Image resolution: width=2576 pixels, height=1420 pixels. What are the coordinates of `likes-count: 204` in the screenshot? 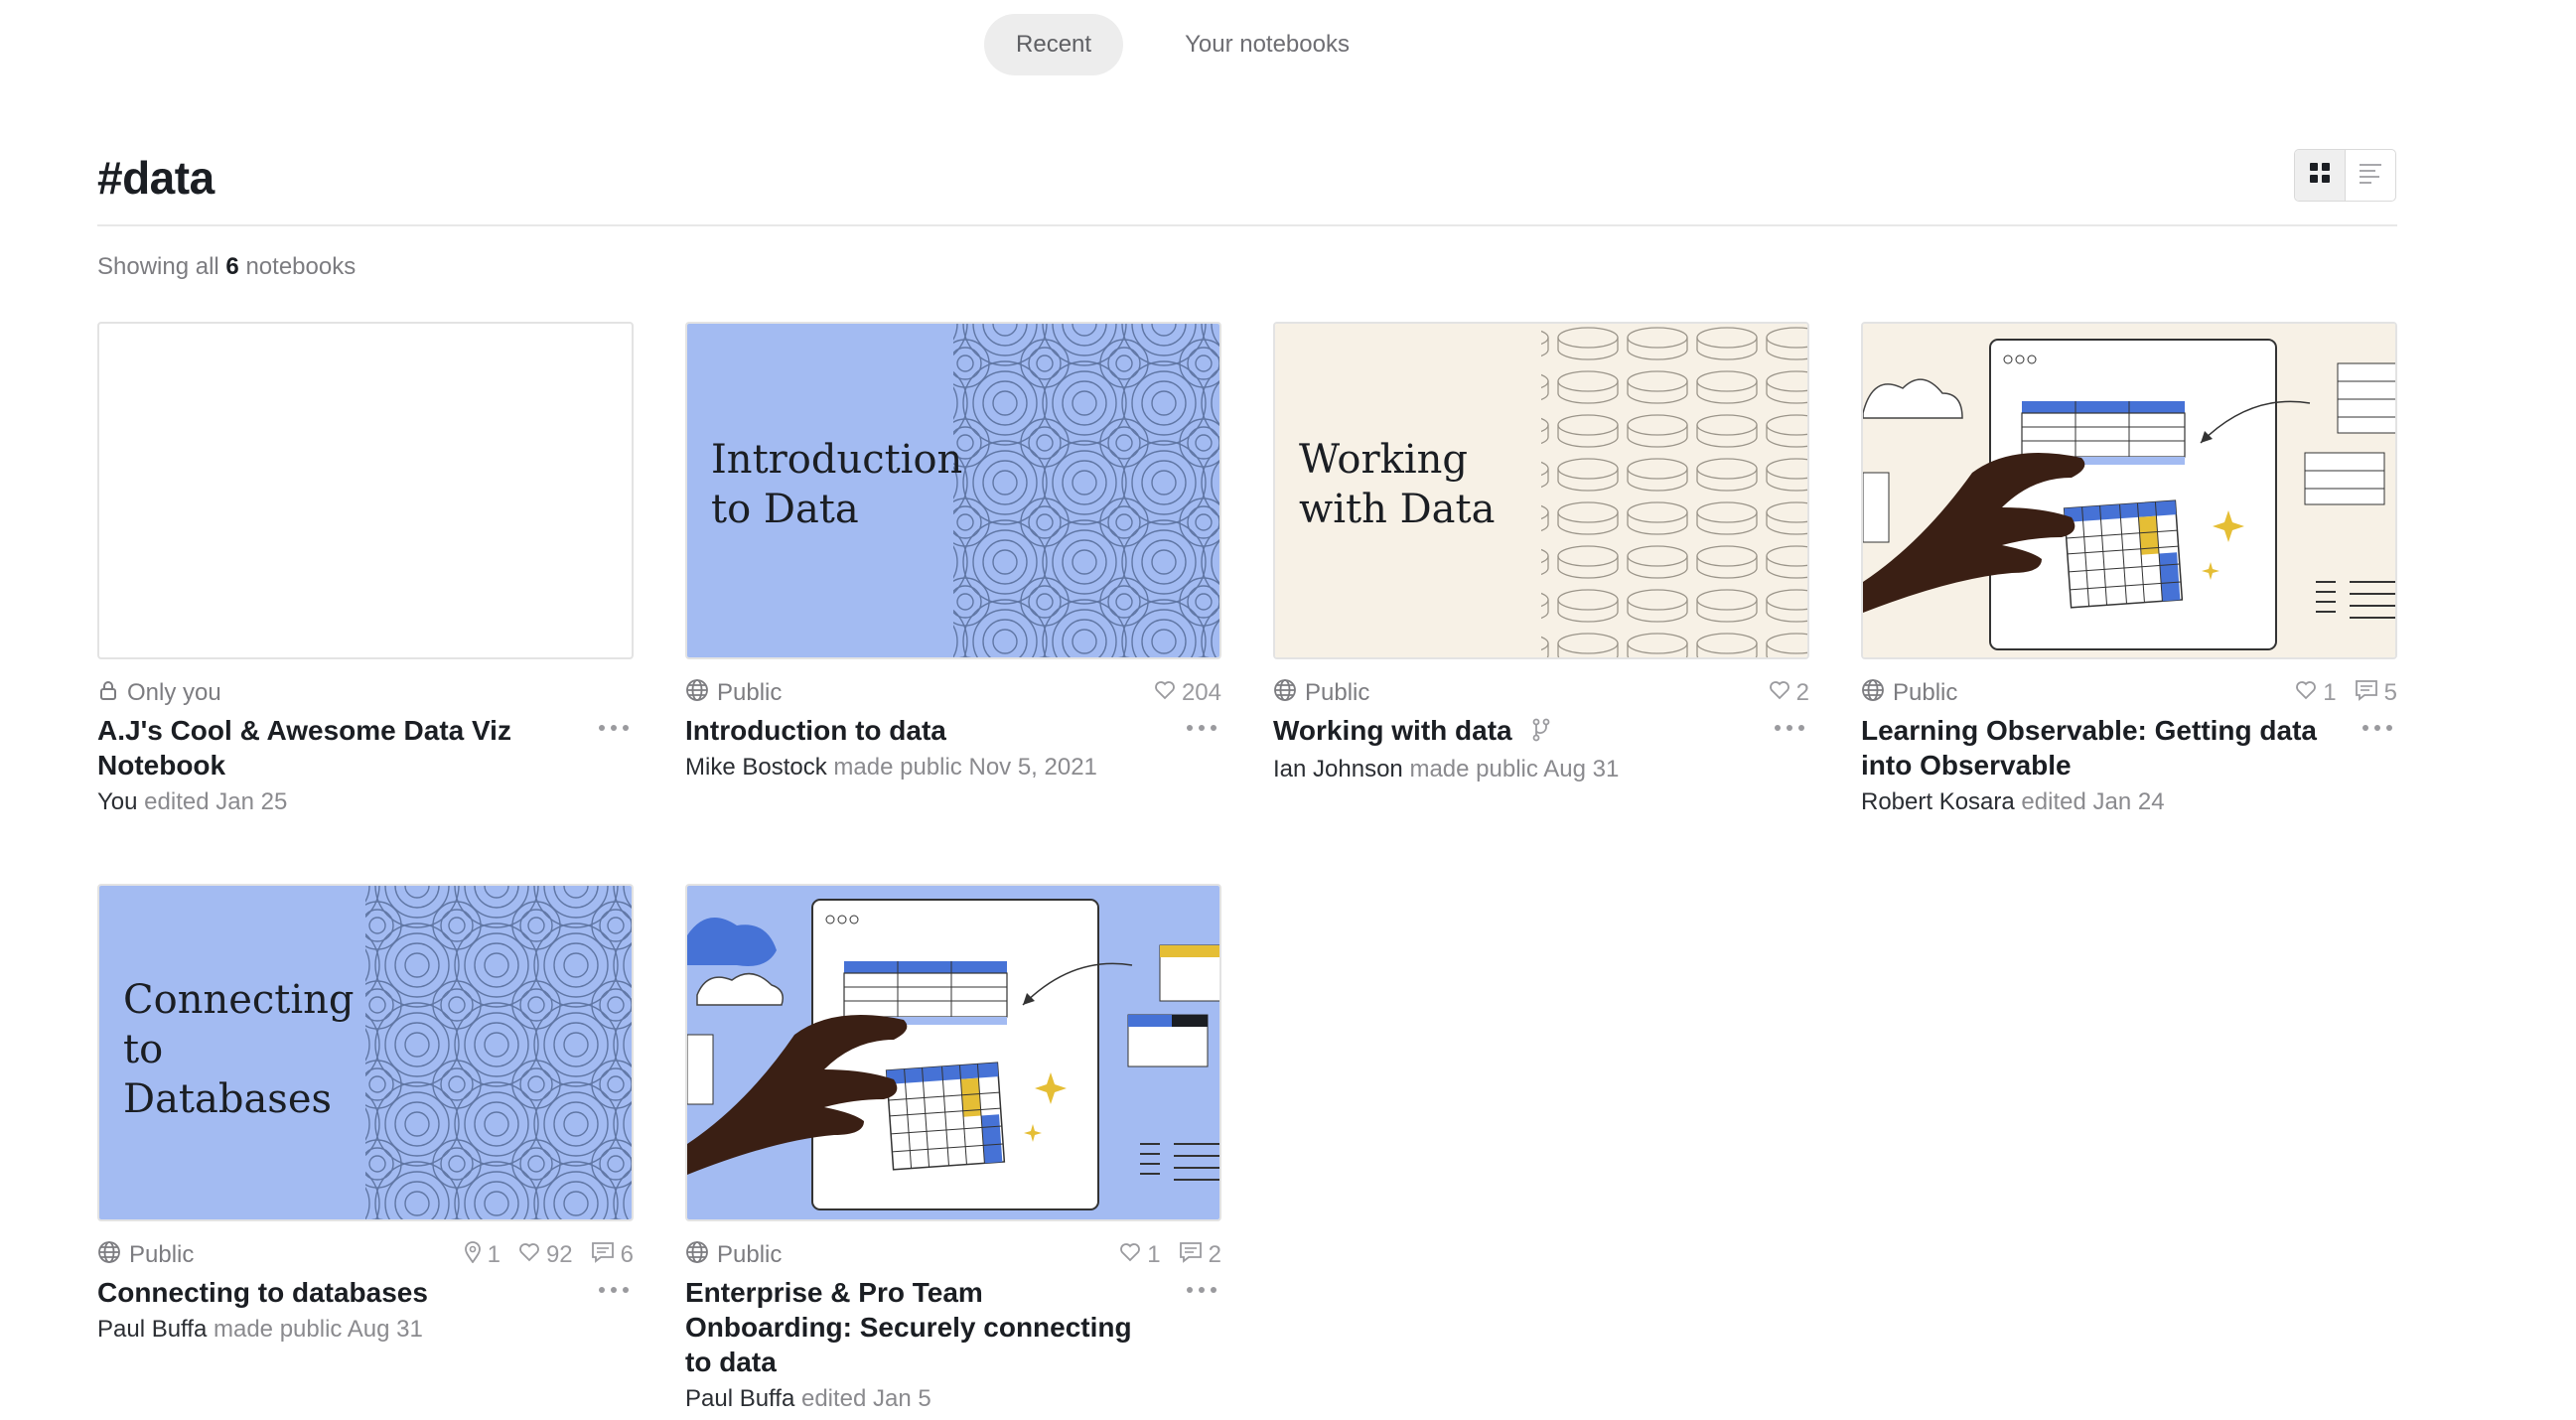 It's located at (1187, 693).